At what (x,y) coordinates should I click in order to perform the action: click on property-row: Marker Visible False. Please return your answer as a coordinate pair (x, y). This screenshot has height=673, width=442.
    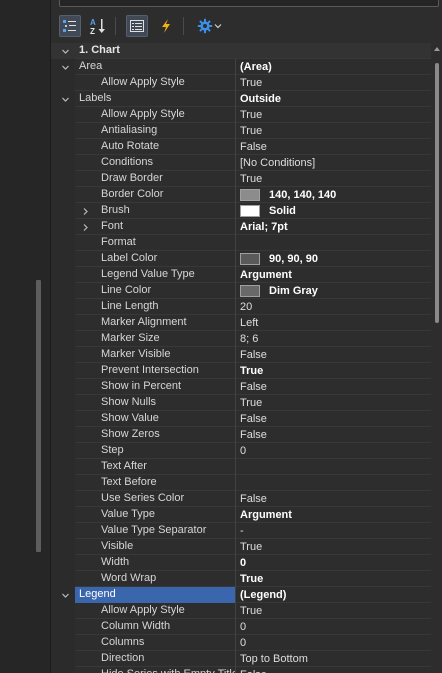
    Looking at the image, I should click on (241, 355).